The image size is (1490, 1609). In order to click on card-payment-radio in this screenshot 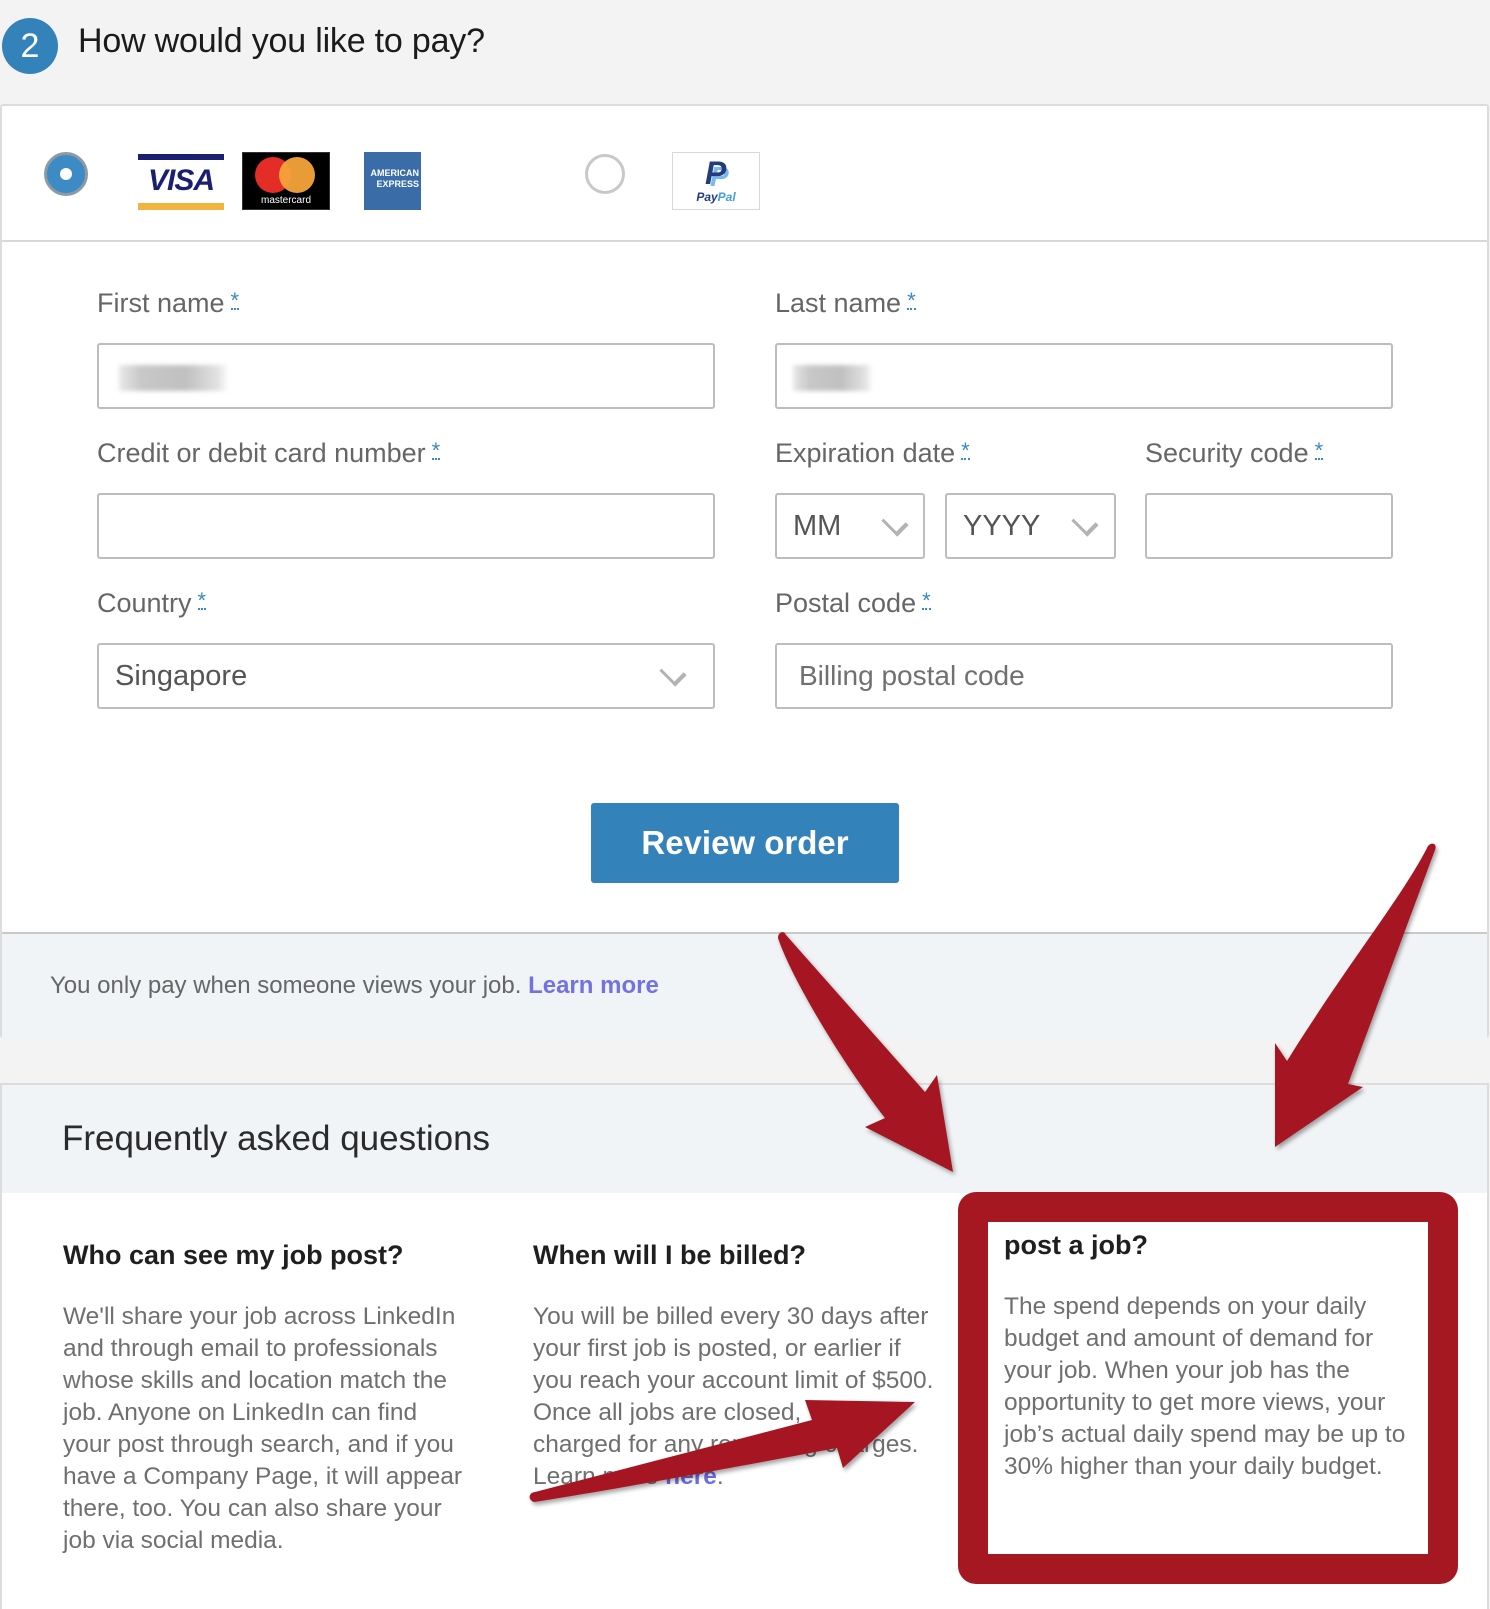, I will do `click(66, 174)`.